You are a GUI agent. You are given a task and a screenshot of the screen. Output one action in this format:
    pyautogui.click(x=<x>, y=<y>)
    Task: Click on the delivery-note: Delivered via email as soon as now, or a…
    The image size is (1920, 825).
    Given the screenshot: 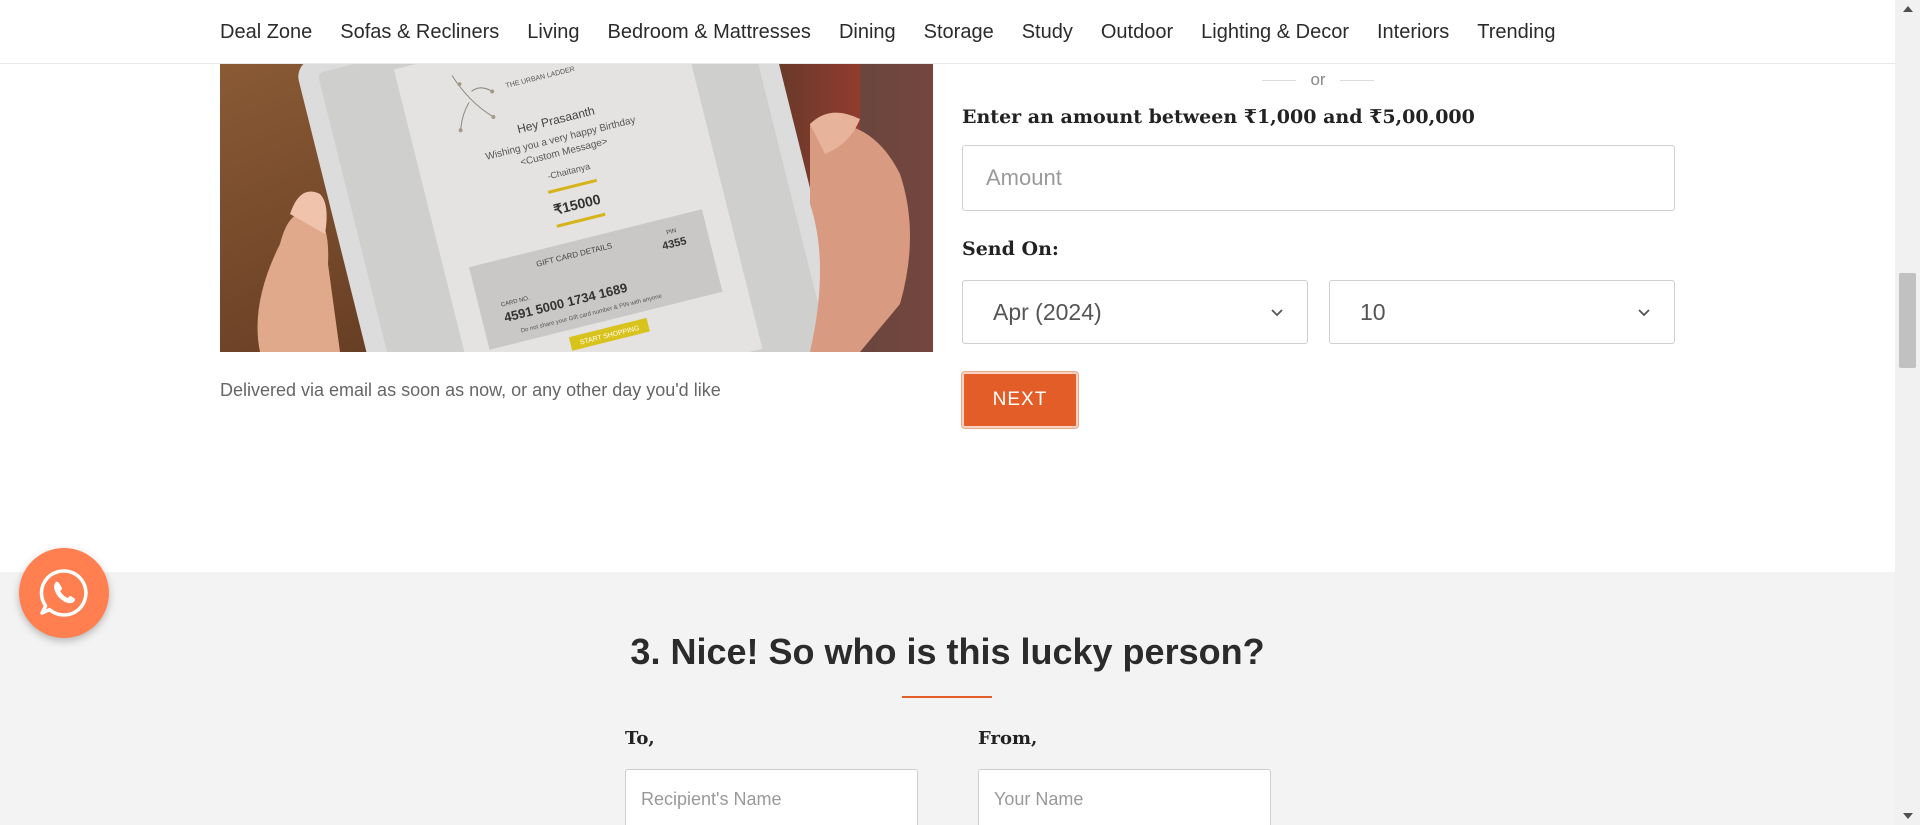 What is the action you would take?
    pyautogui.click(x=470, y=390)
    